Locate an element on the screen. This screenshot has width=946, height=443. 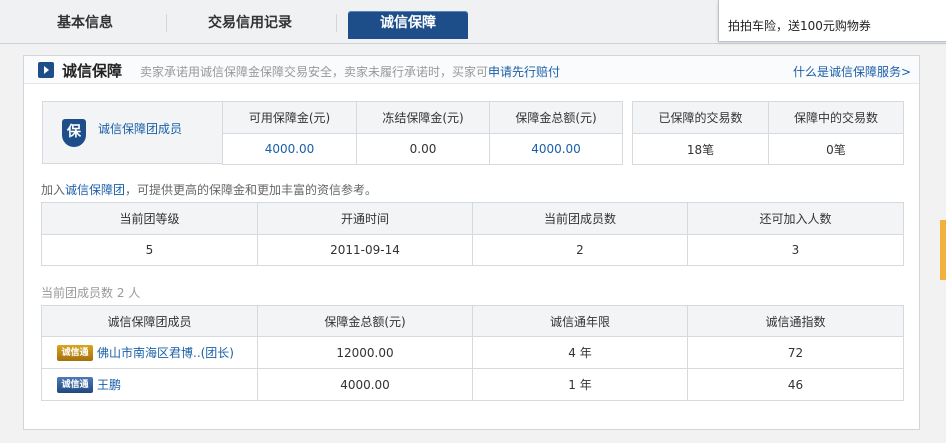
member-total-header: 保障金总额(元) is located at coordinates (365, 321).